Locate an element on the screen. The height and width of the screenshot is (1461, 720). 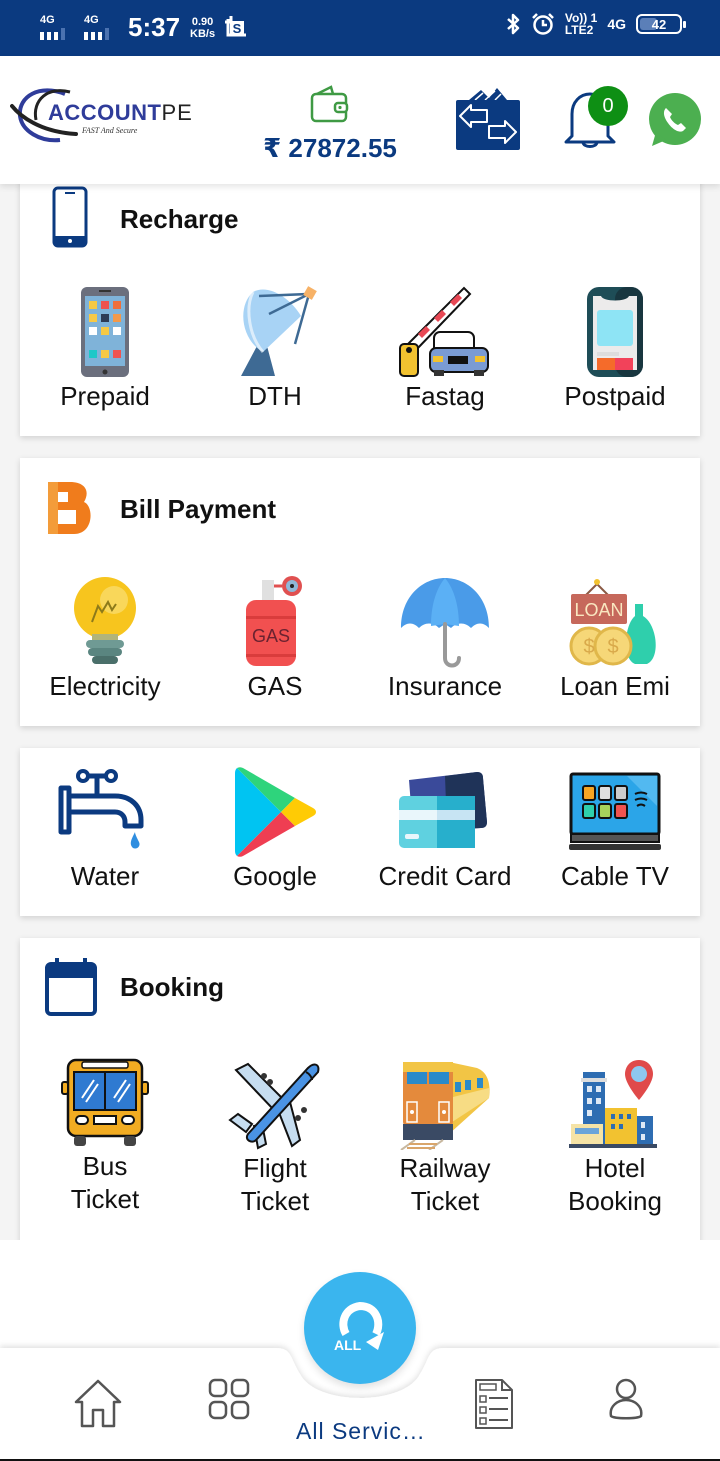
service-loan-emi: LOAN $ $ Loan Emi is located at coordinates (615, 639).